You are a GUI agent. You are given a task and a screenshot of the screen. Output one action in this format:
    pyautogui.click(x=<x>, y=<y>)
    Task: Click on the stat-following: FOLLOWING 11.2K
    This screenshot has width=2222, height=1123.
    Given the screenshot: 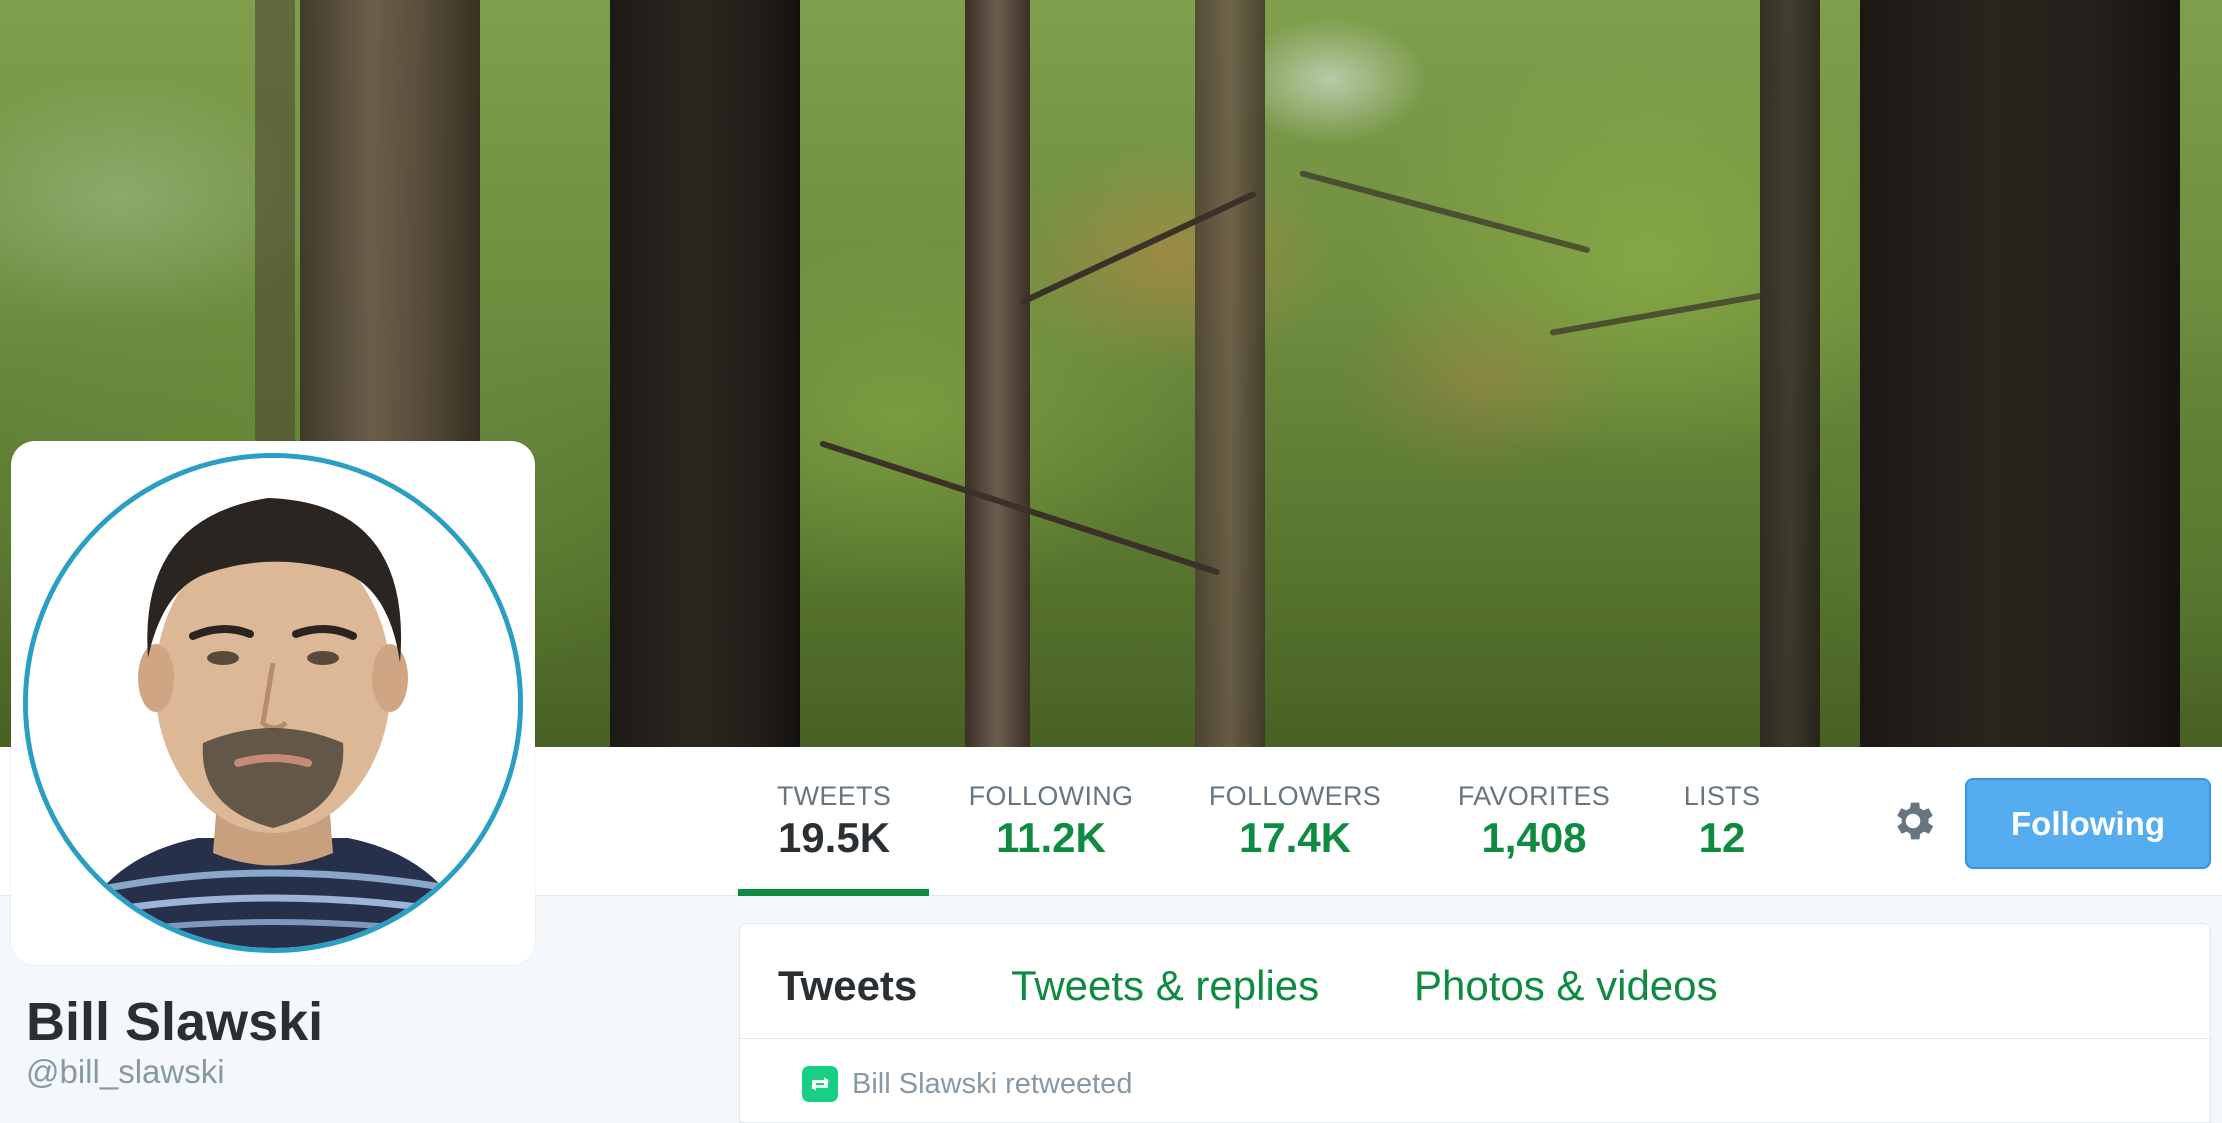 What is the action you would take?
    pyautogui.click(x=1051, y=822)
    